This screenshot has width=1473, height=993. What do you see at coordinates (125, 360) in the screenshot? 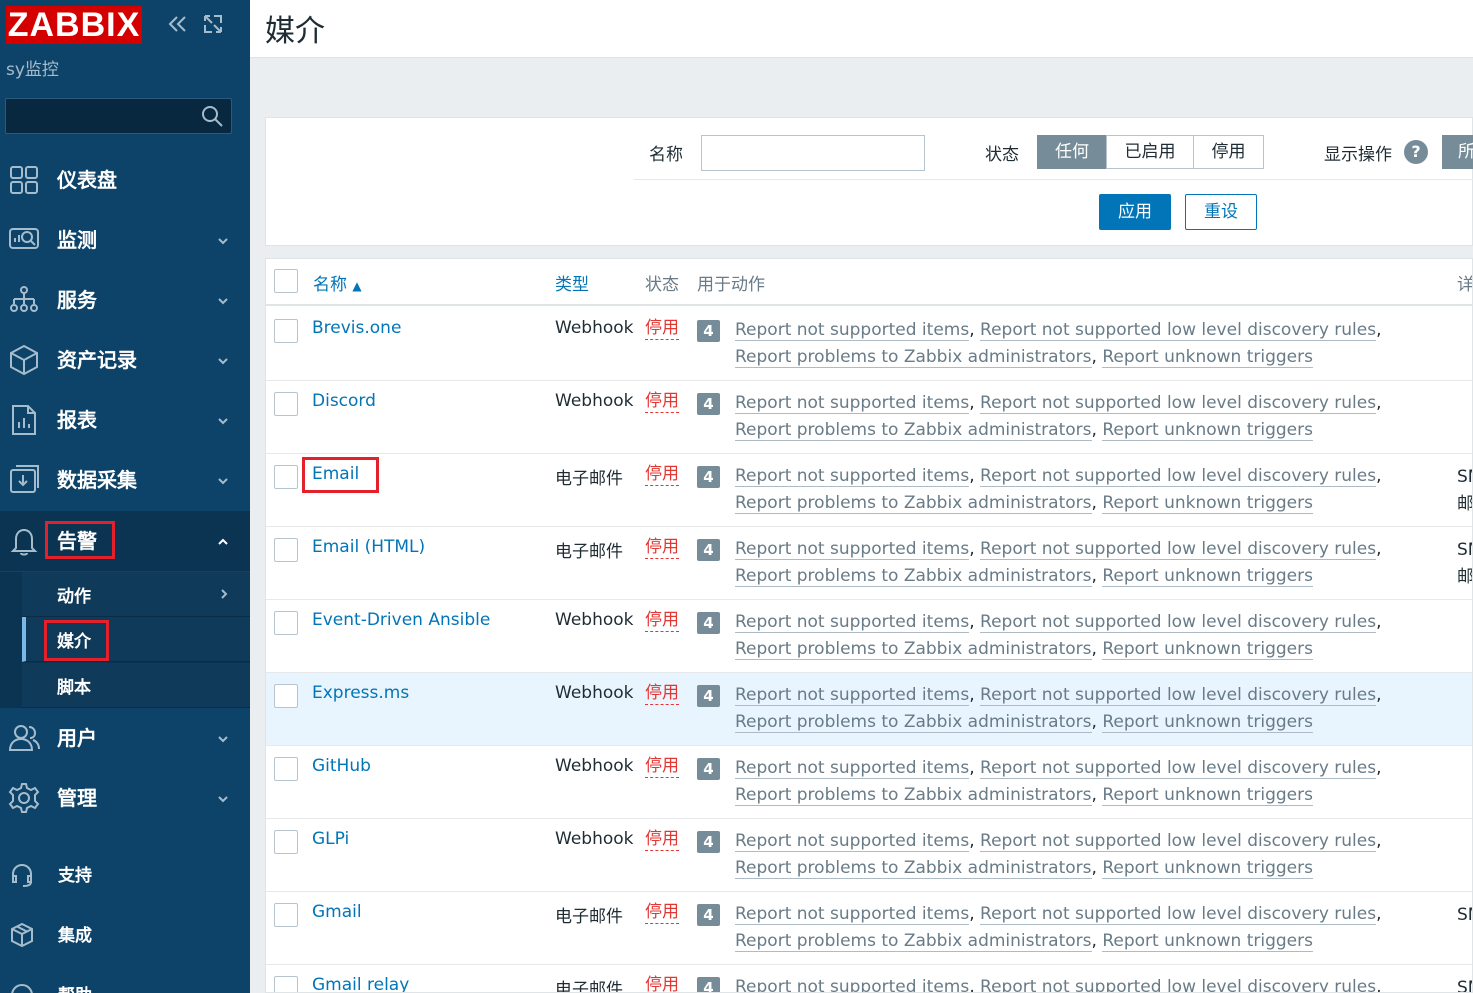
I see `sidebar-item-inventory: 资产记录` at bounding box center [125, 360].